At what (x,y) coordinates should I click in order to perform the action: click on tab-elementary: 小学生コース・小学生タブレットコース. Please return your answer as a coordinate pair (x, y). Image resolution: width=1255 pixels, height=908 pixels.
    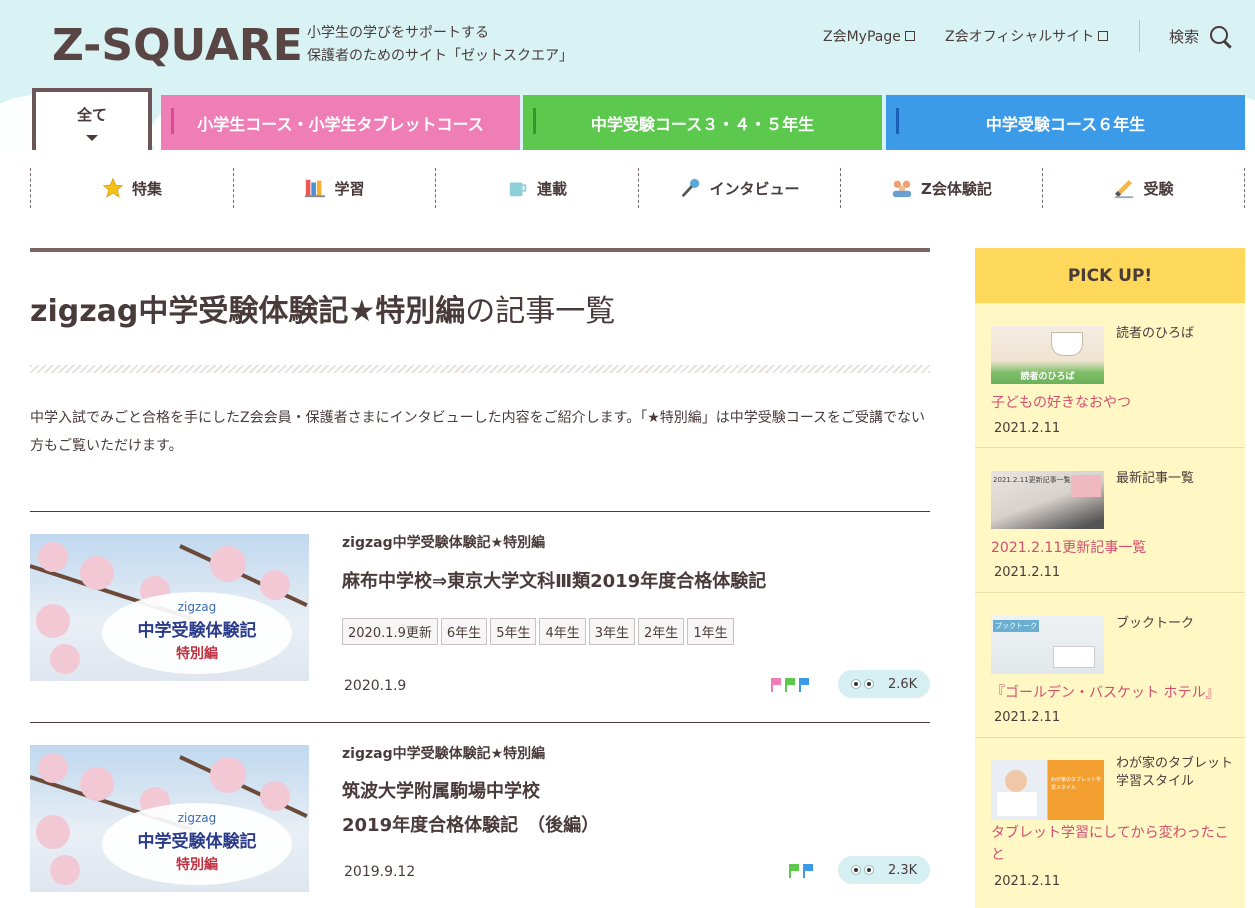
    Looking at the image, I should click on (340, 122).